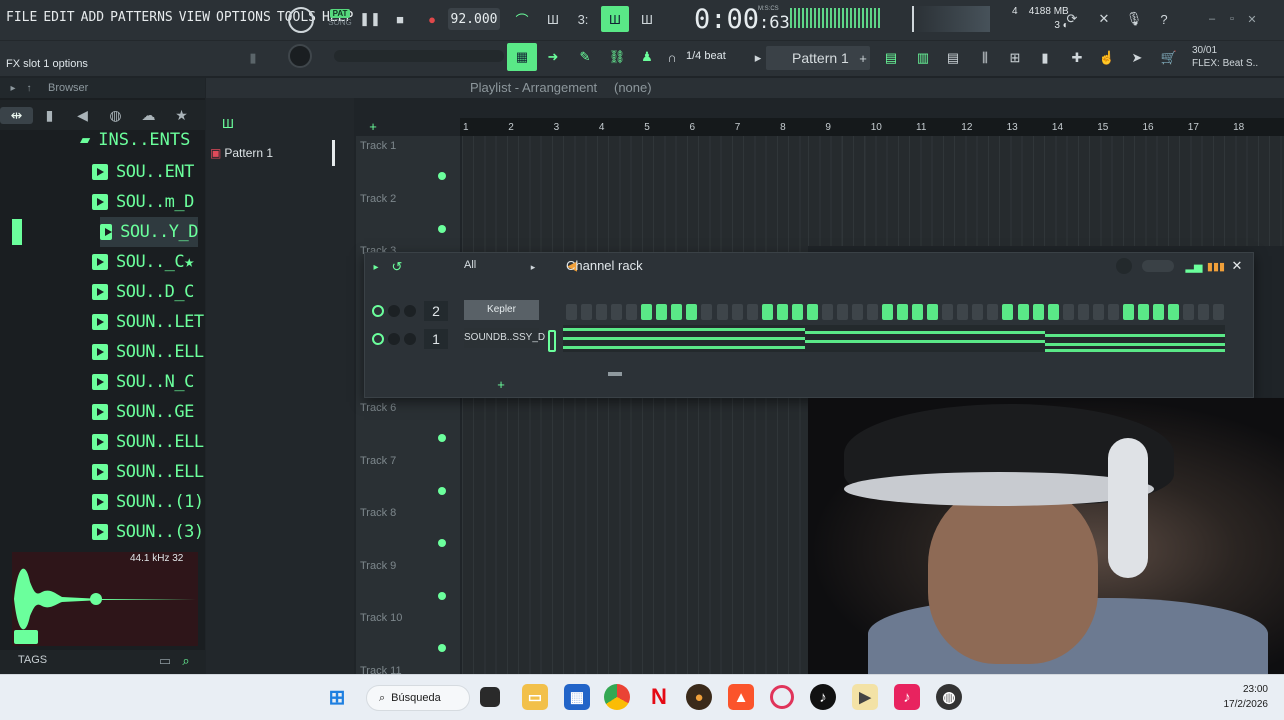 Image resolution: width=1284 pixels, height=720 pixels. I want to click on track-label: Track 8, so click(378, 513).